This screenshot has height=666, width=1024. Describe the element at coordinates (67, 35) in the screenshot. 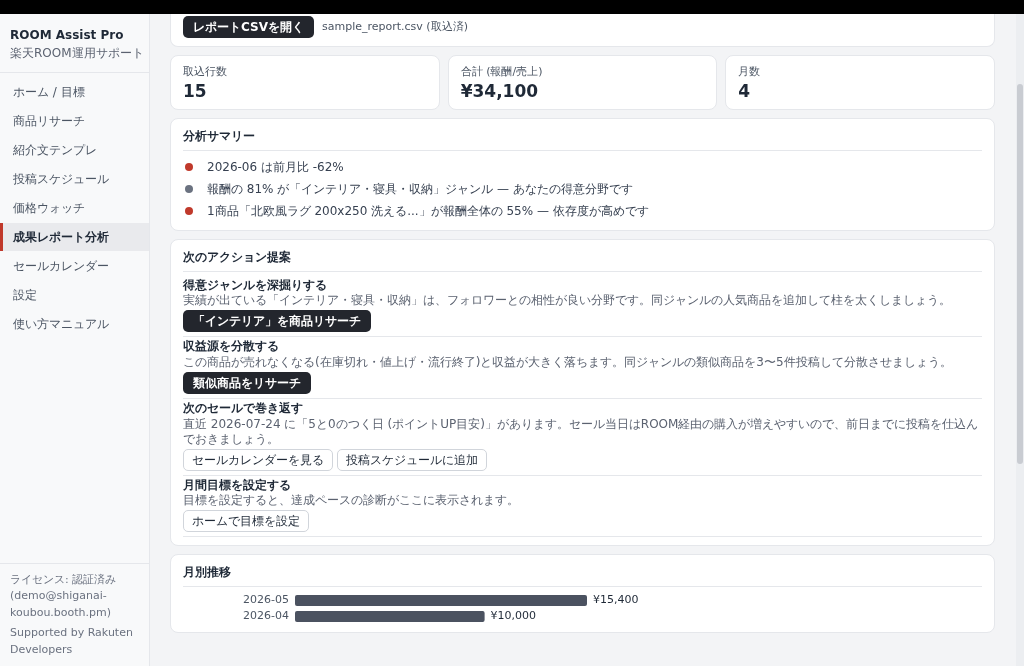

I see `app-title: ROOM Assist Pro` at that location.